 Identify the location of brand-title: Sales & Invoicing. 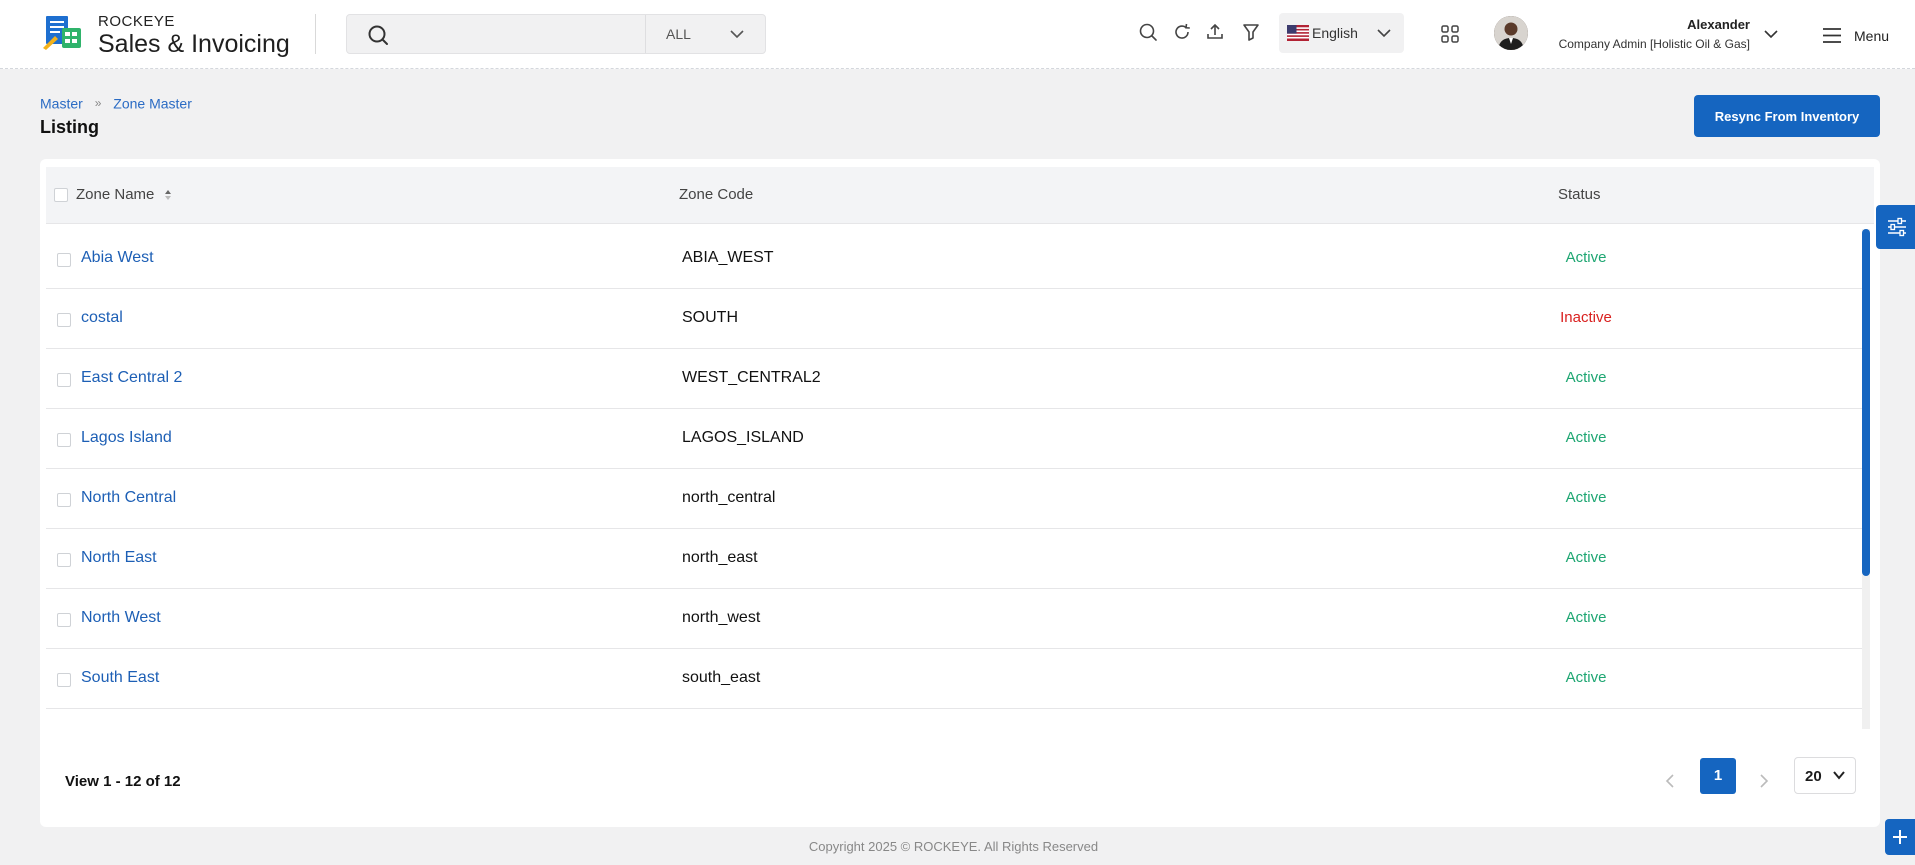
(194, 44).